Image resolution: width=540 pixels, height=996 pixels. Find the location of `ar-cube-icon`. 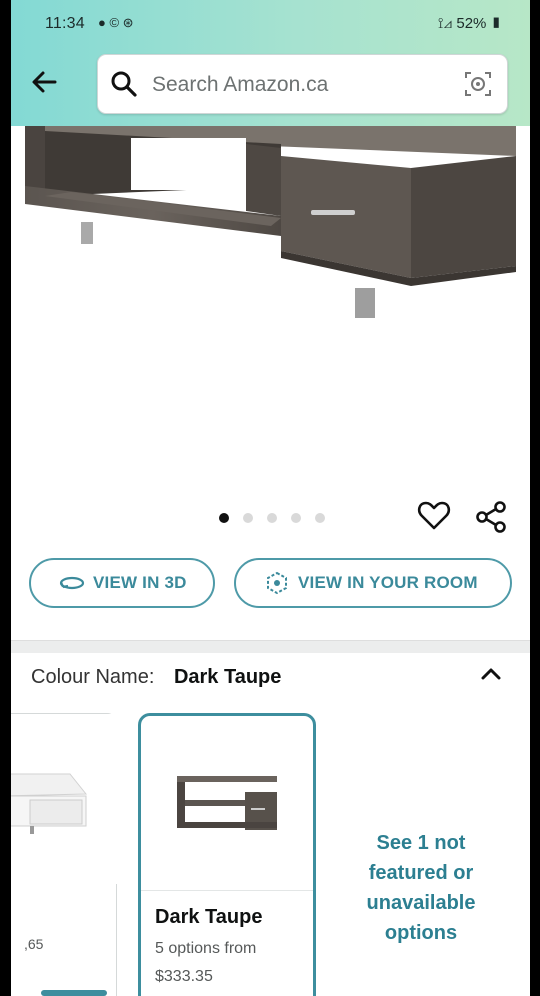

ar-cube-icon is located at coordinates (277, 583).